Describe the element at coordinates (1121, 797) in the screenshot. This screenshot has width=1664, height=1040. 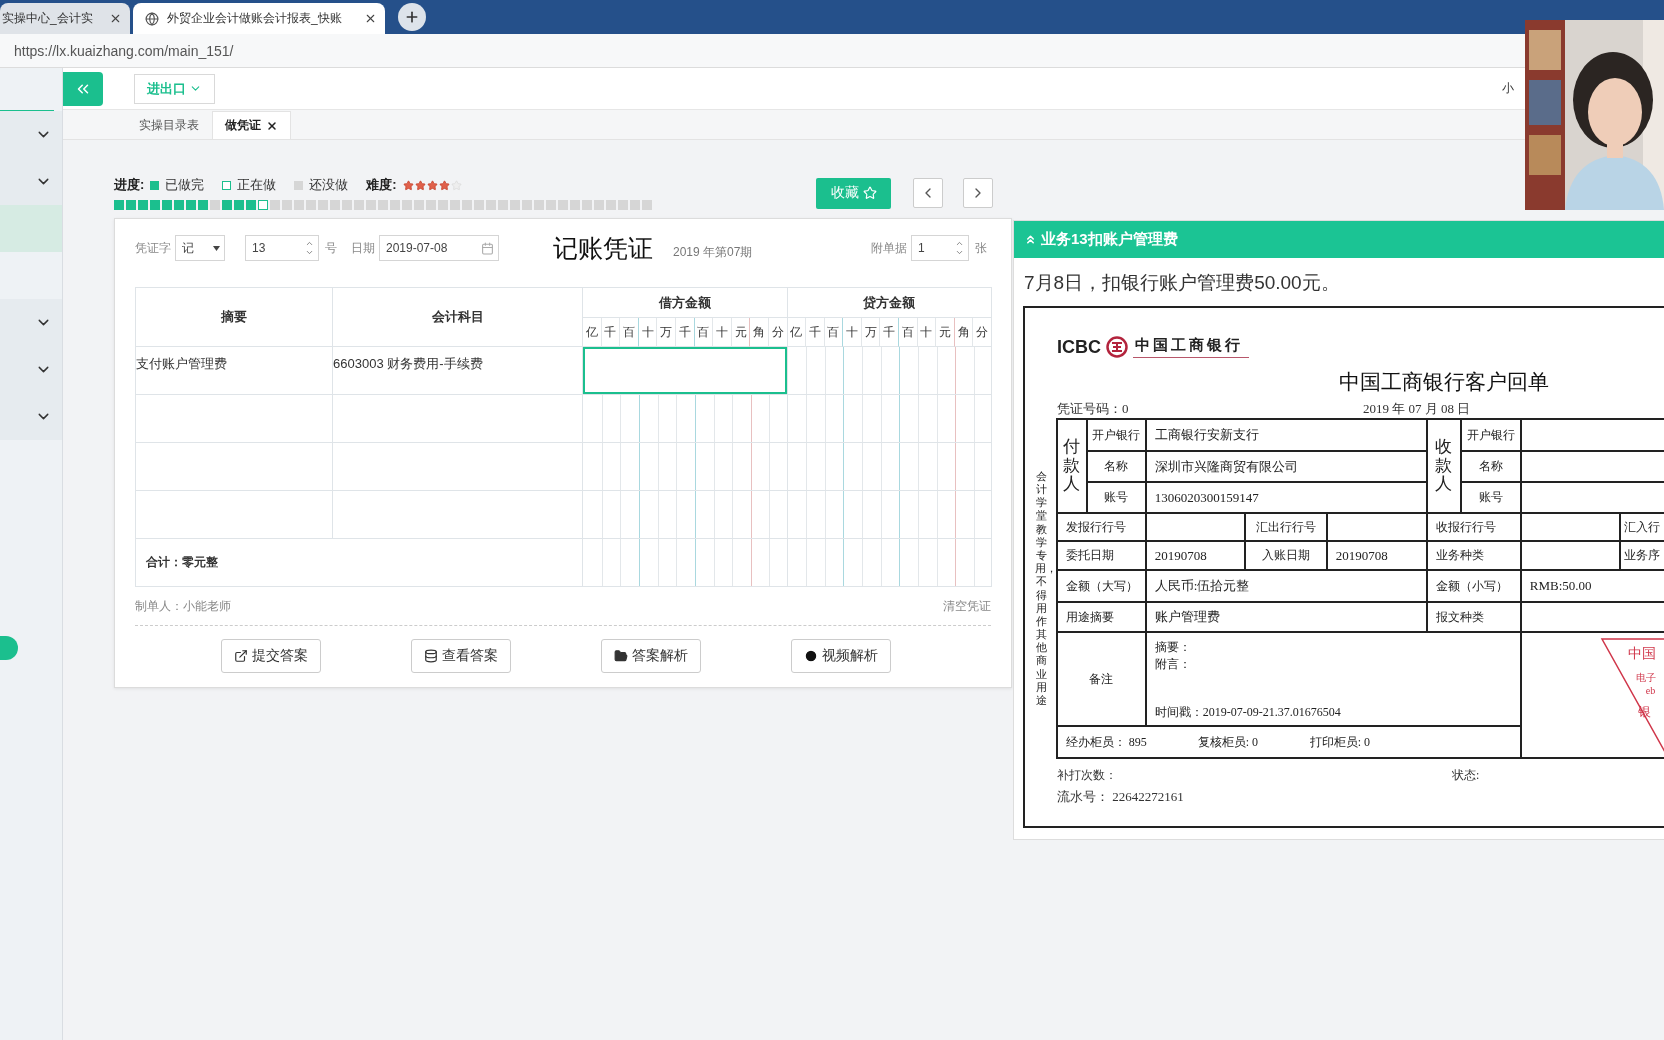
I see `serial-number-text: 流水号： 22642272161` at that location.